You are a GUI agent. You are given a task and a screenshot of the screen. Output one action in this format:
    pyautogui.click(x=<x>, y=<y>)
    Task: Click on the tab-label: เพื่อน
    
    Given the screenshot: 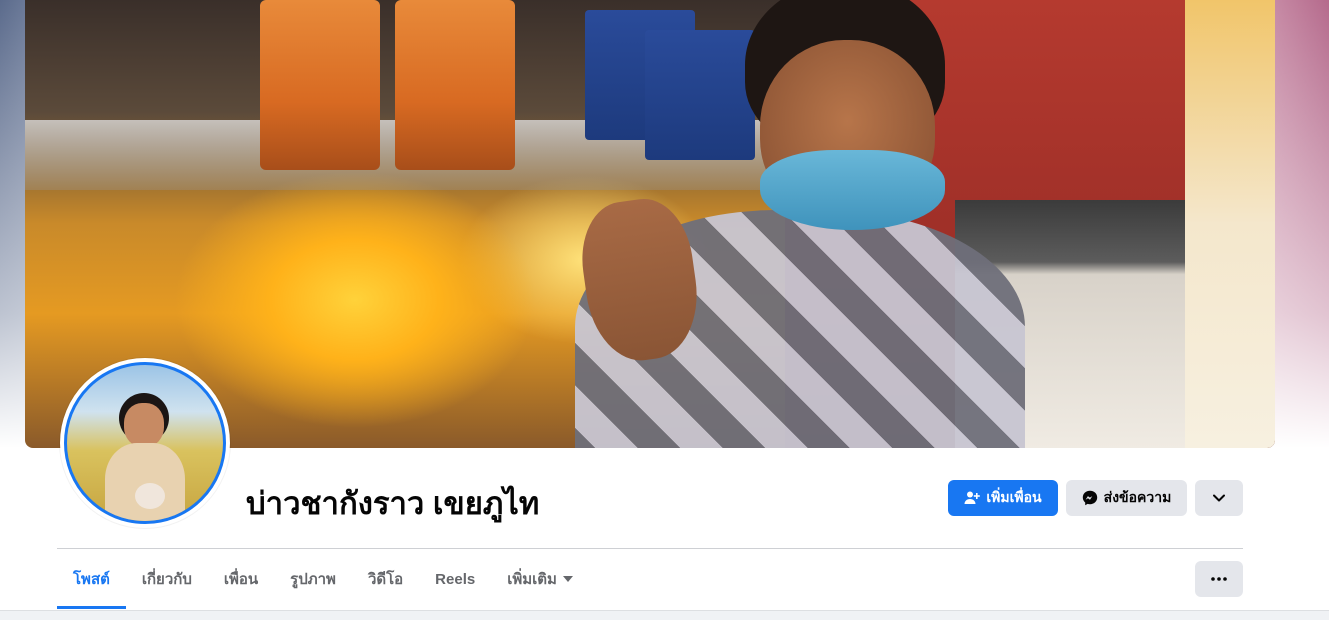 What is the action you would take?
    pyautogui.click(x=241, y=579)
    